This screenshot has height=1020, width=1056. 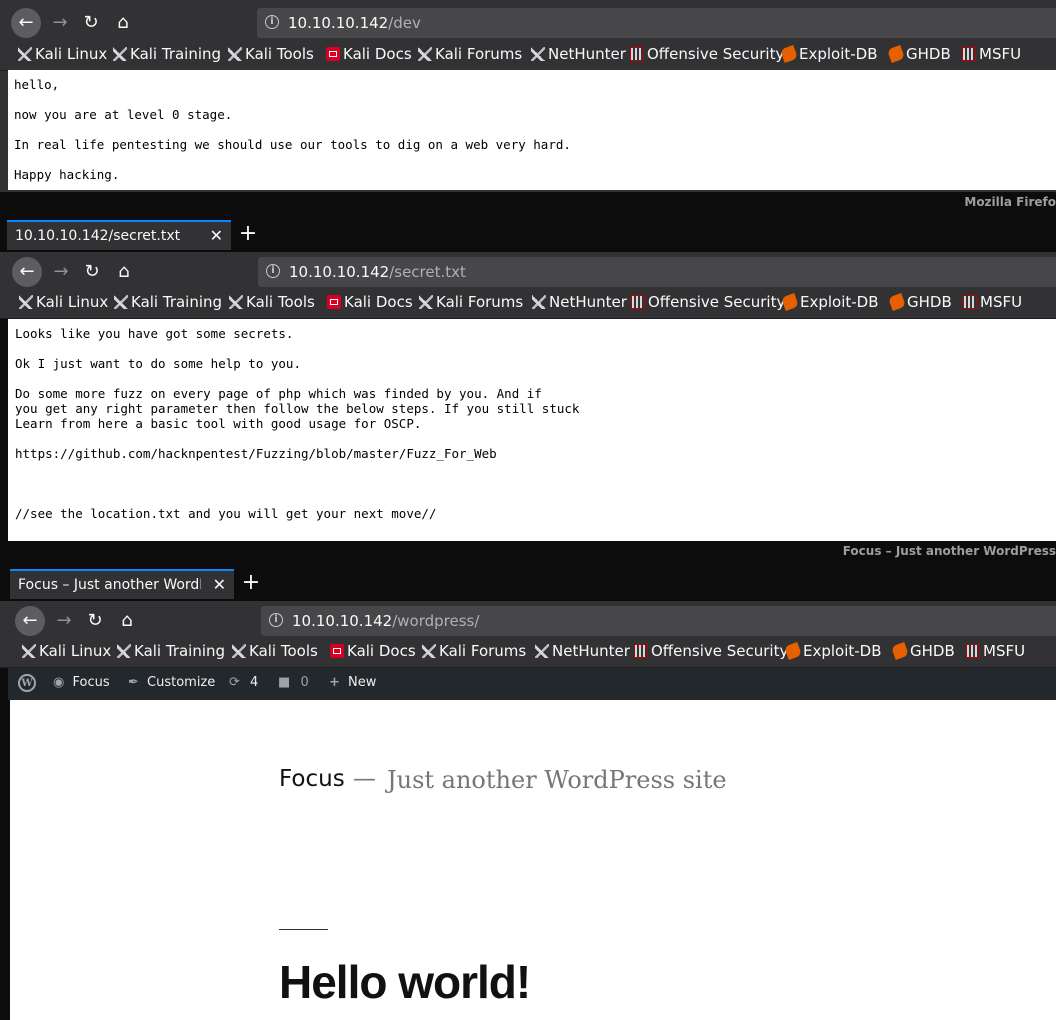 I want to click on admin-customize-label: Customize, so click(x=181, y=682).